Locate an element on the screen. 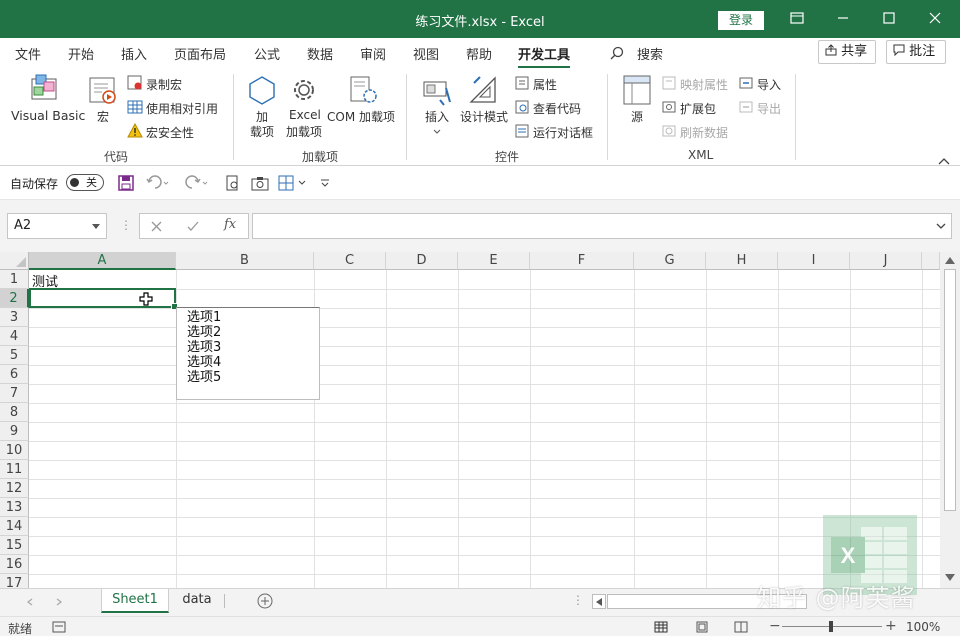 This screenshot has width=960, height=637. tab-formulas: 公式 is located at coordinates (267, 53).